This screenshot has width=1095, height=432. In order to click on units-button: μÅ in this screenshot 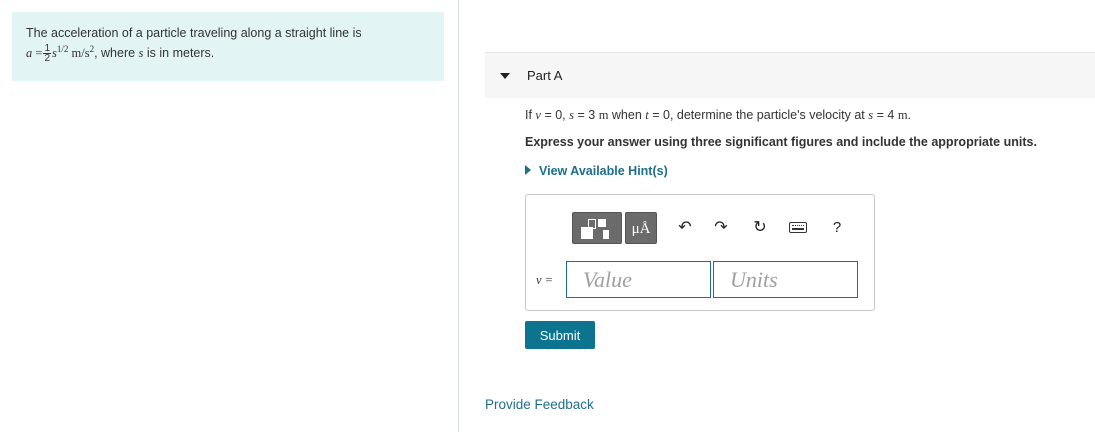, I will do `click(641, 228)`.